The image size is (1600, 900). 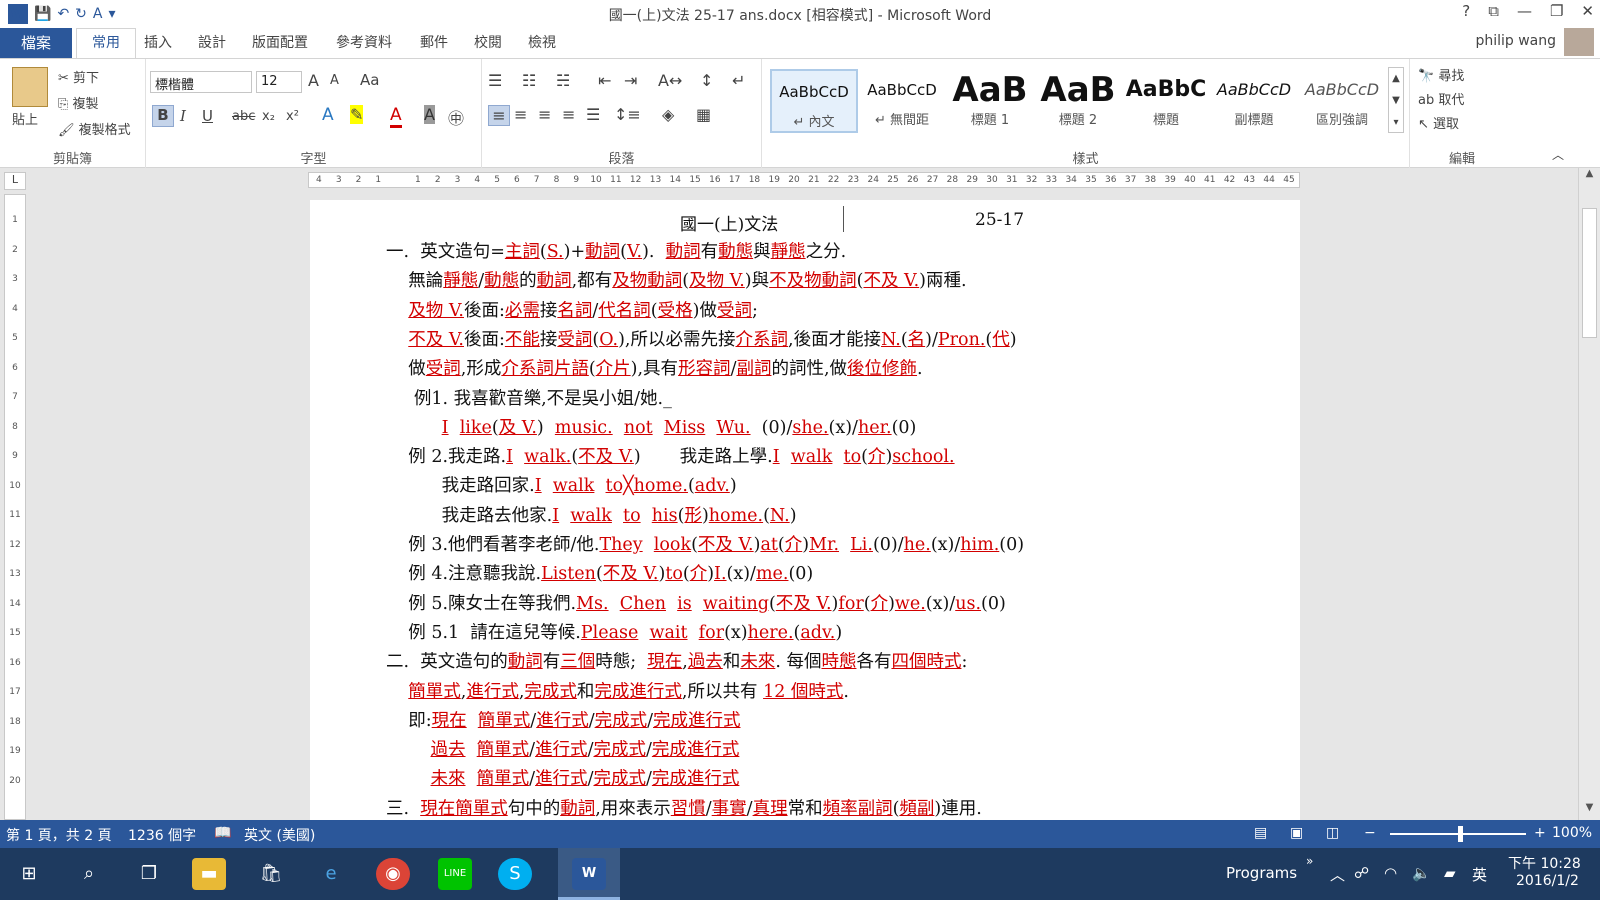 I want to click on enclose-char-icon: ㊥, so click(x=456, y=117).